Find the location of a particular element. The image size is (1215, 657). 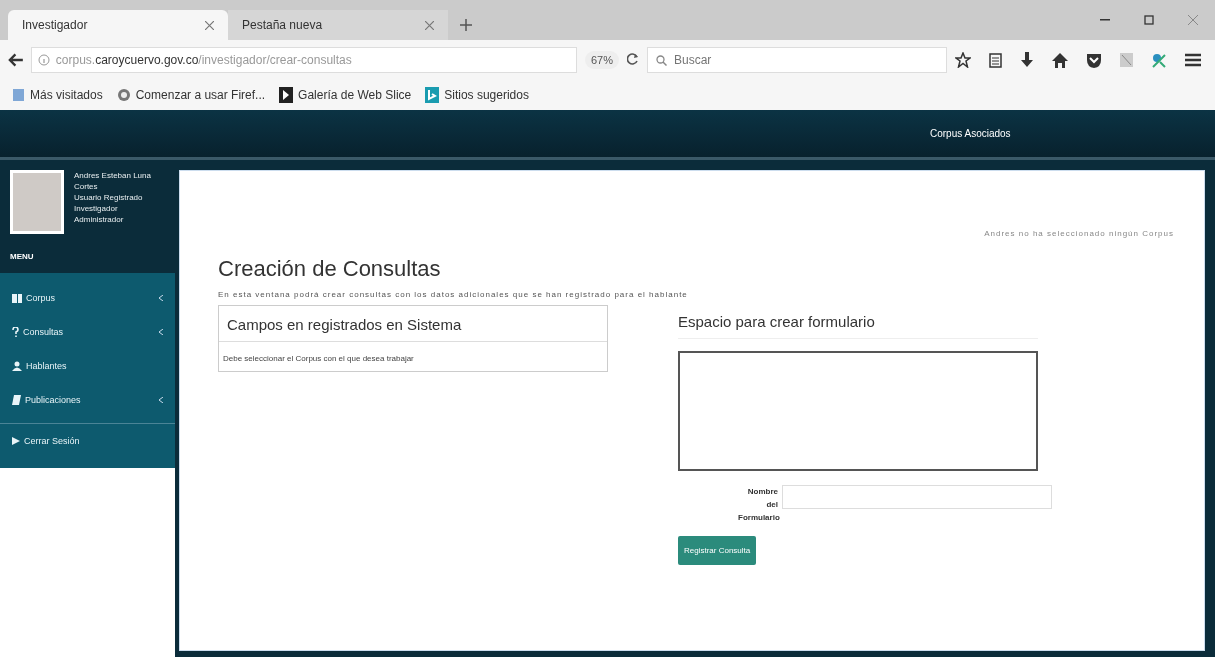

submit-button: Registrar Consulta is located at coordinates (717, 550).